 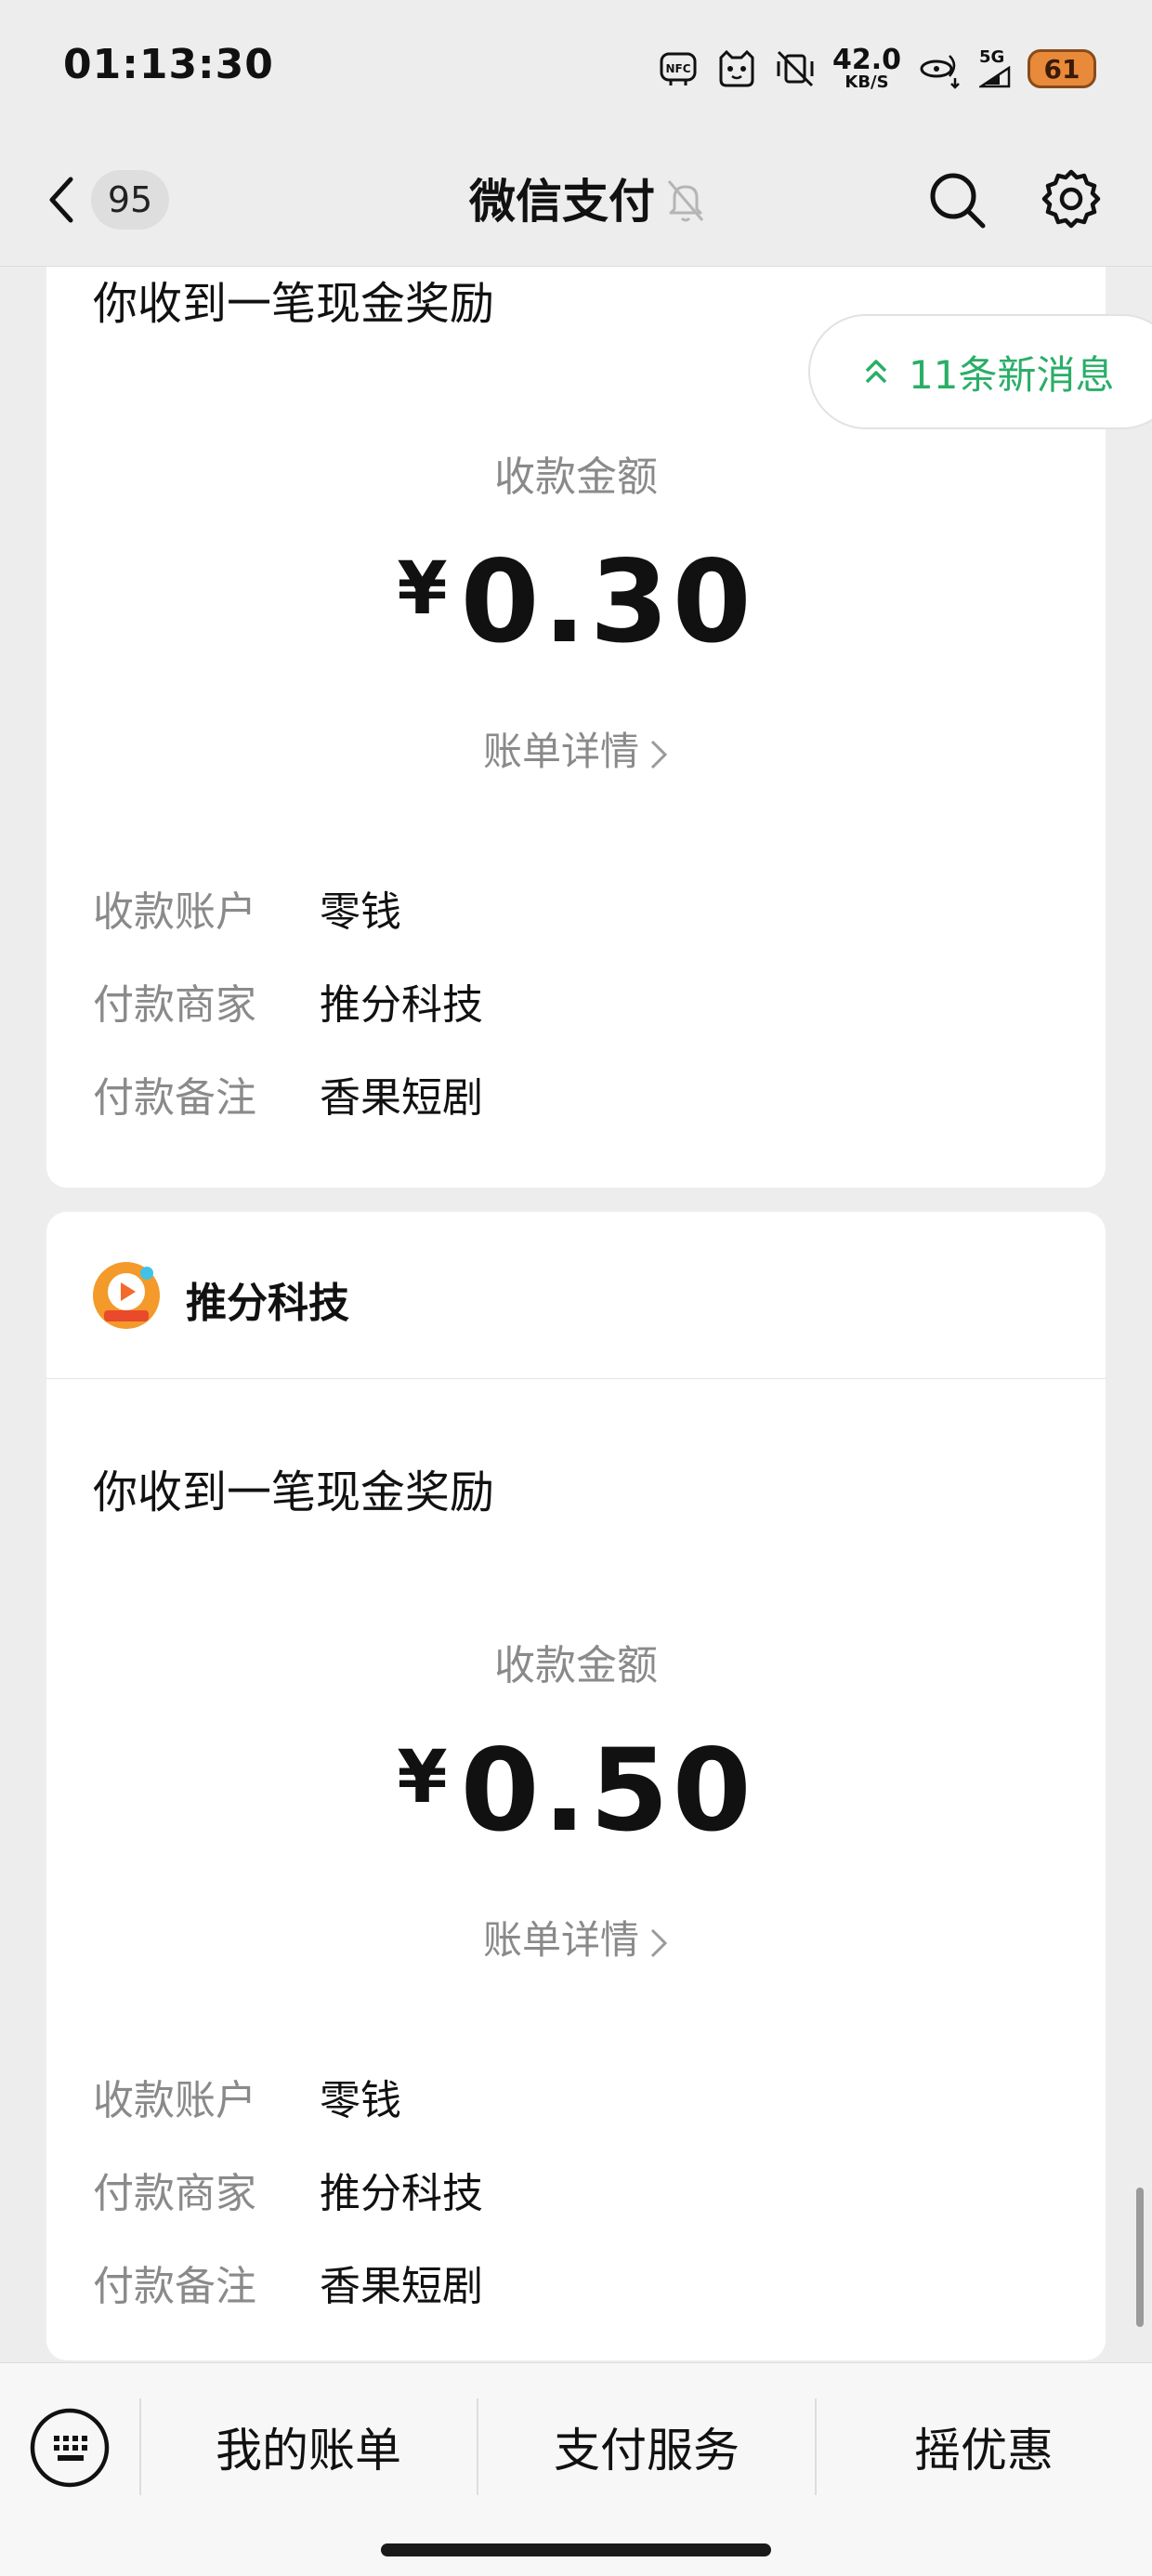 What do you see at coordinates (940, 72) in the screenshot?
I see `hotspot-icon` at bounding box center [940, 72].